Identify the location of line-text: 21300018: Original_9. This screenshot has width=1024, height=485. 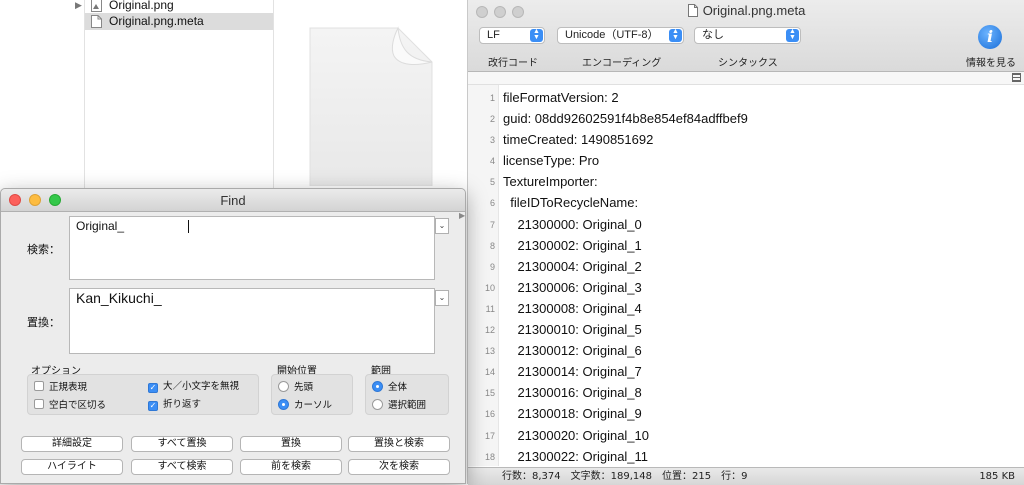
(572, 414).